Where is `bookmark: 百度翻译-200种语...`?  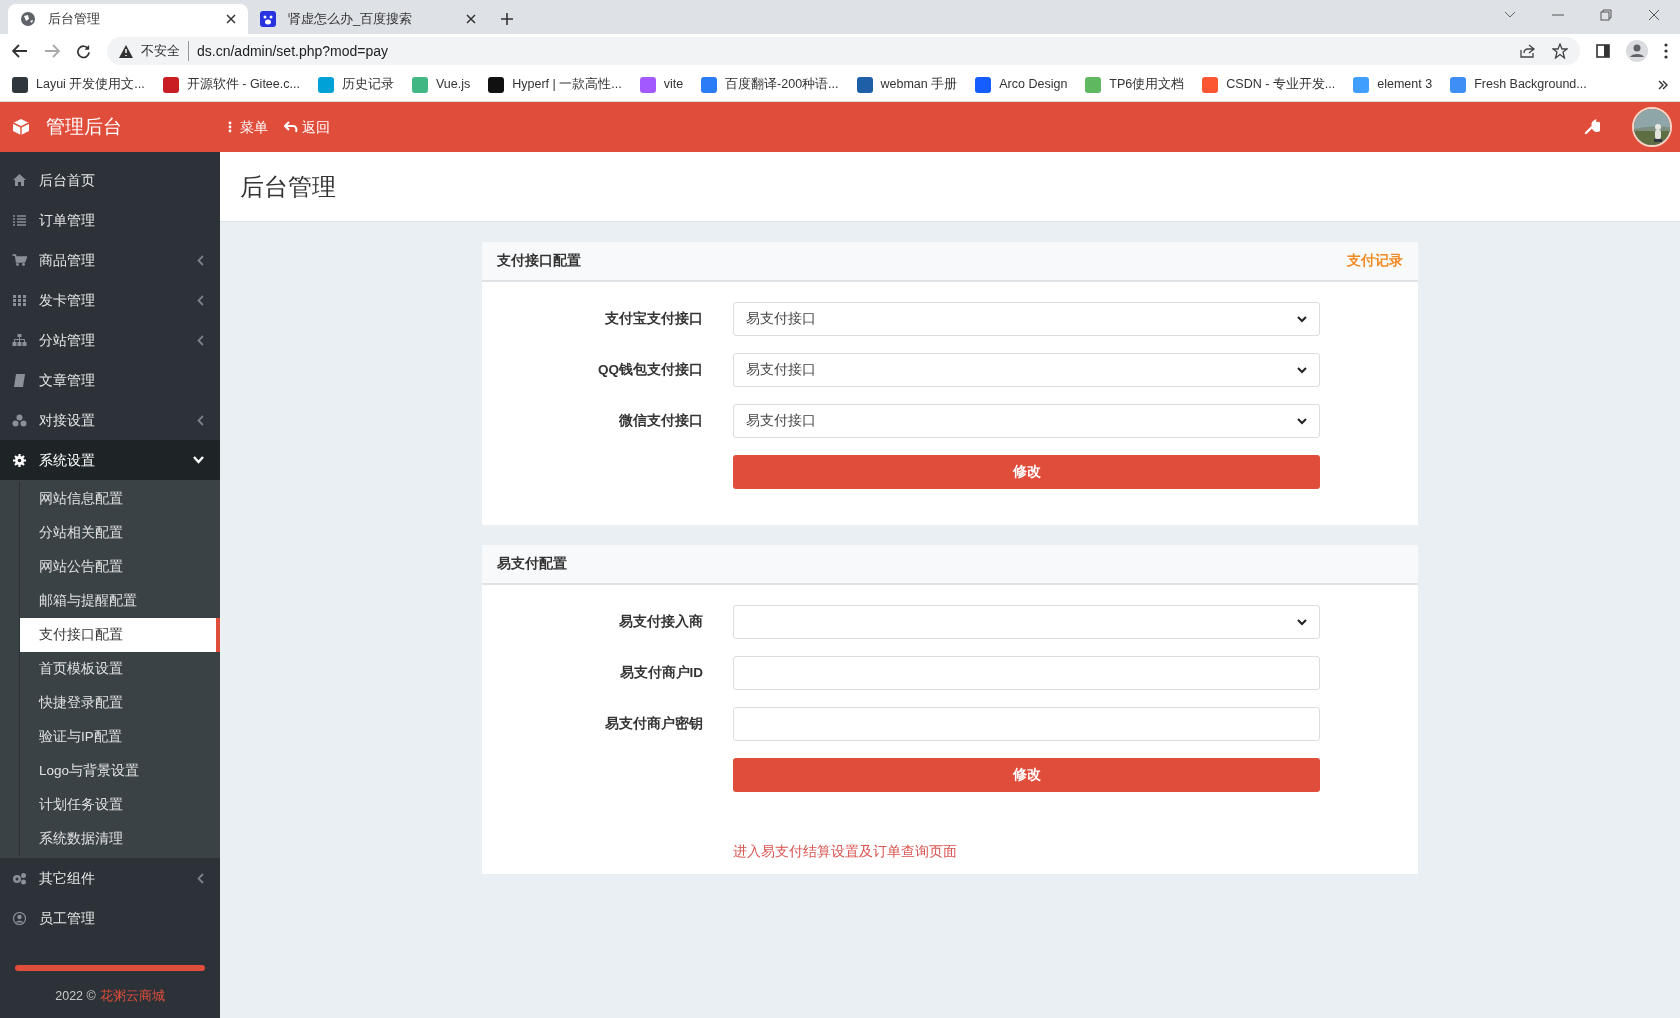
bookmark: 百度翻译-200种语... is located at coordinates (770, 84).